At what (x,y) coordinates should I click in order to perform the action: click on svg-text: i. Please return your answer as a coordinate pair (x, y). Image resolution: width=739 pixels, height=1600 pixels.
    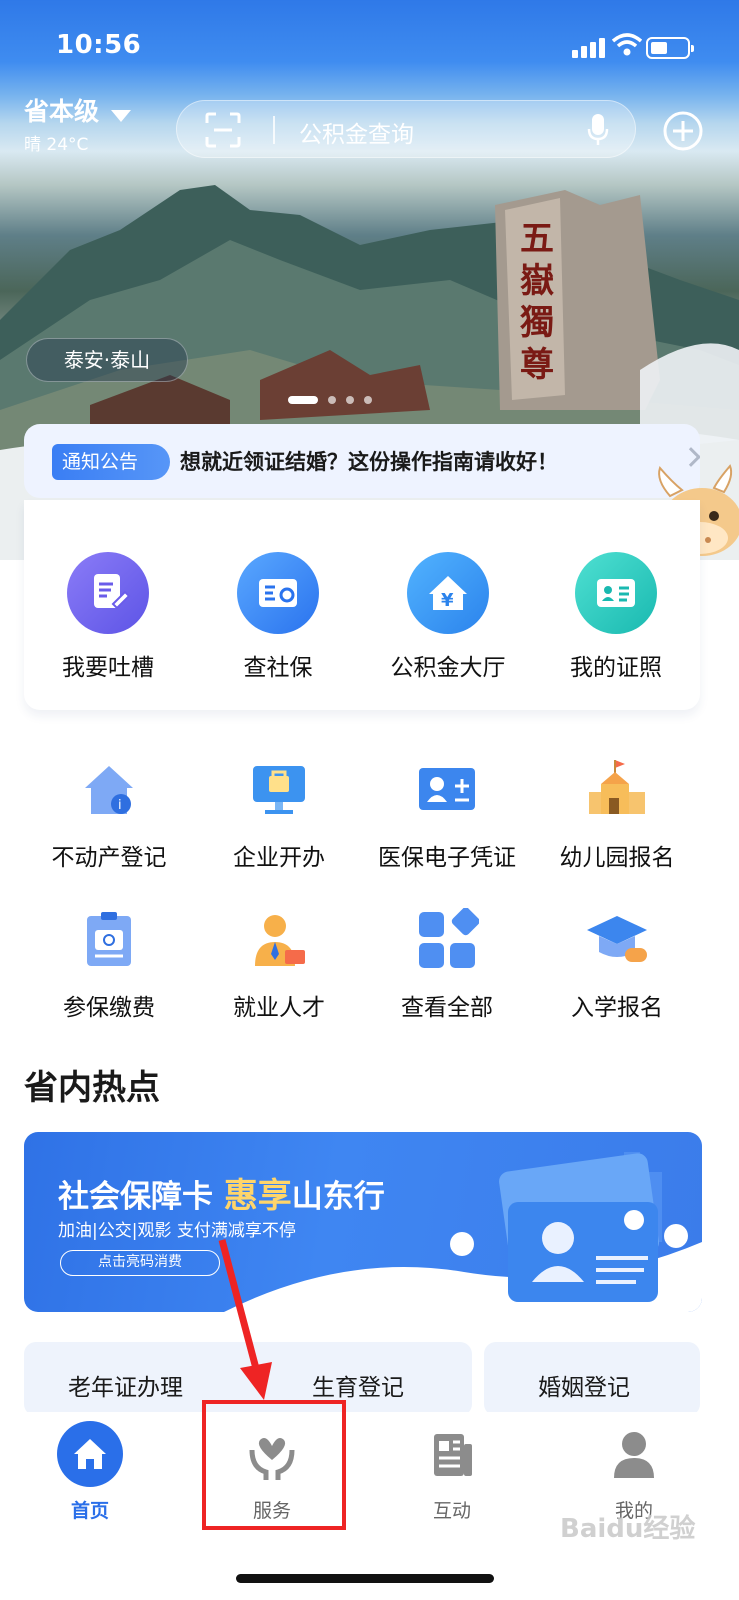
    Looking at the image, I should click on (120, 805).